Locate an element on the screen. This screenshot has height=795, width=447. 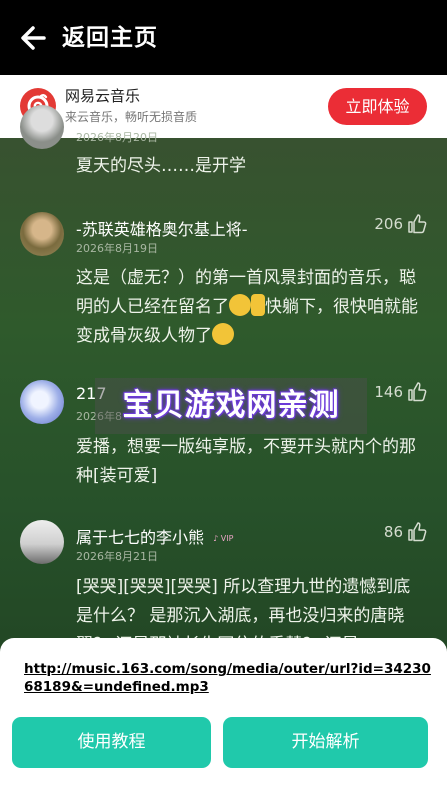
like-button: 146 is located at coordinates (400, 392).